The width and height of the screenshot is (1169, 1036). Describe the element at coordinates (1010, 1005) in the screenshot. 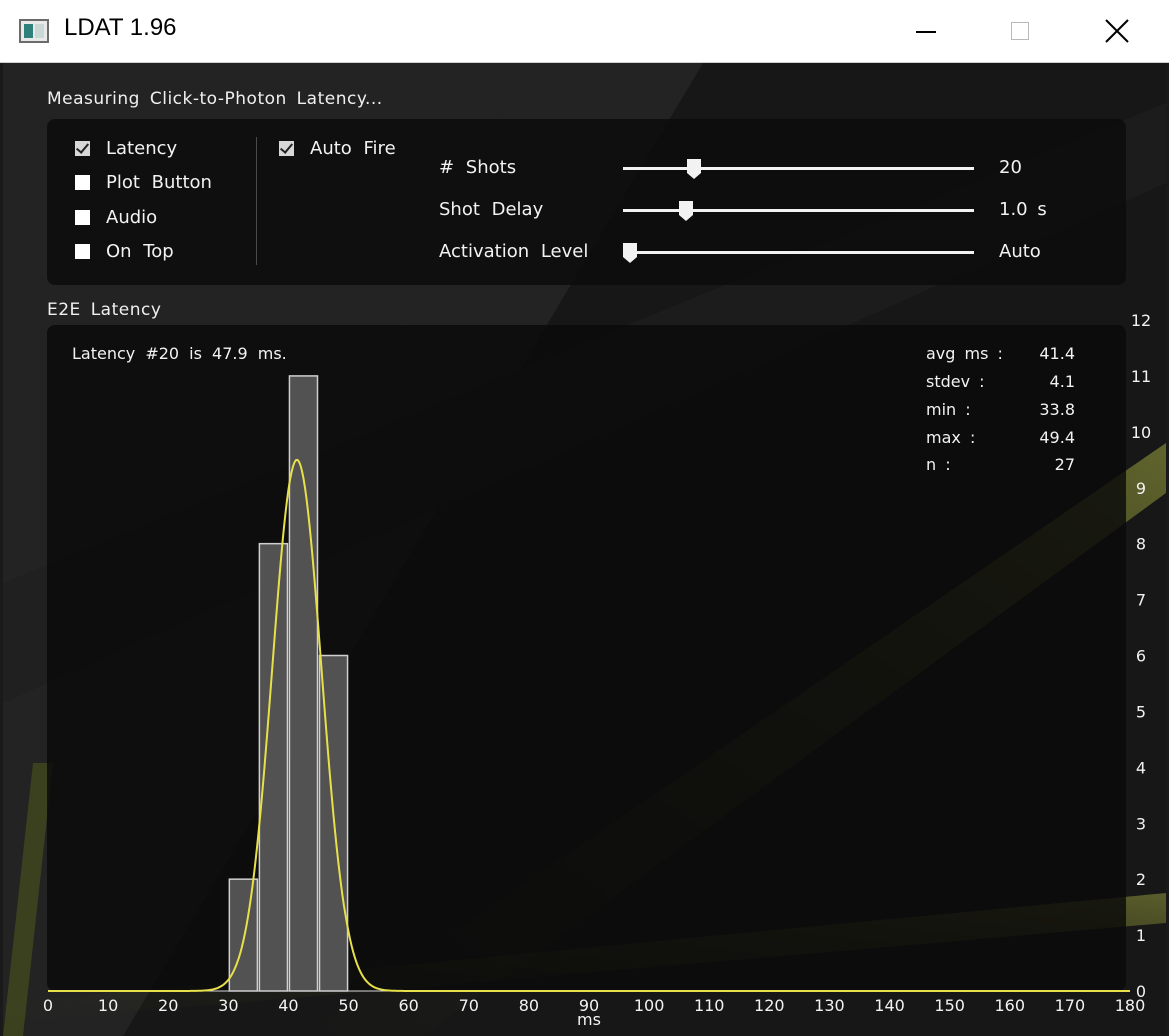

I see `x-tick-label: 160` at that location.